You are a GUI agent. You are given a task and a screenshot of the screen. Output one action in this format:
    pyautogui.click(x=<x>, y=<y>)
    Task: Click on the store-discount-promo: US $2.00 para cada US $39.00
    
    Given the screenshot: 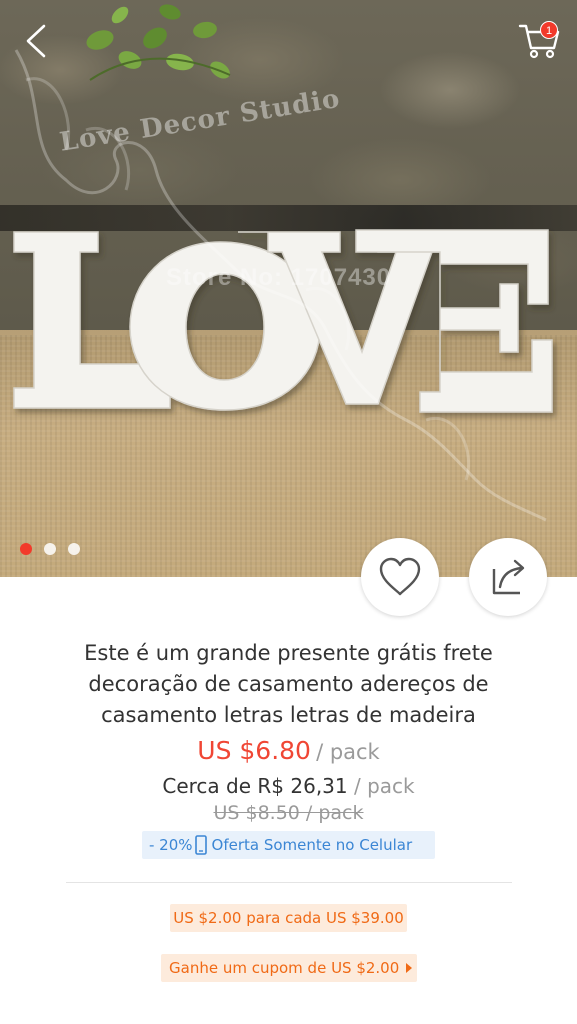 What is the action you would take?
    pyautogui.click(x=288, y=918)
    